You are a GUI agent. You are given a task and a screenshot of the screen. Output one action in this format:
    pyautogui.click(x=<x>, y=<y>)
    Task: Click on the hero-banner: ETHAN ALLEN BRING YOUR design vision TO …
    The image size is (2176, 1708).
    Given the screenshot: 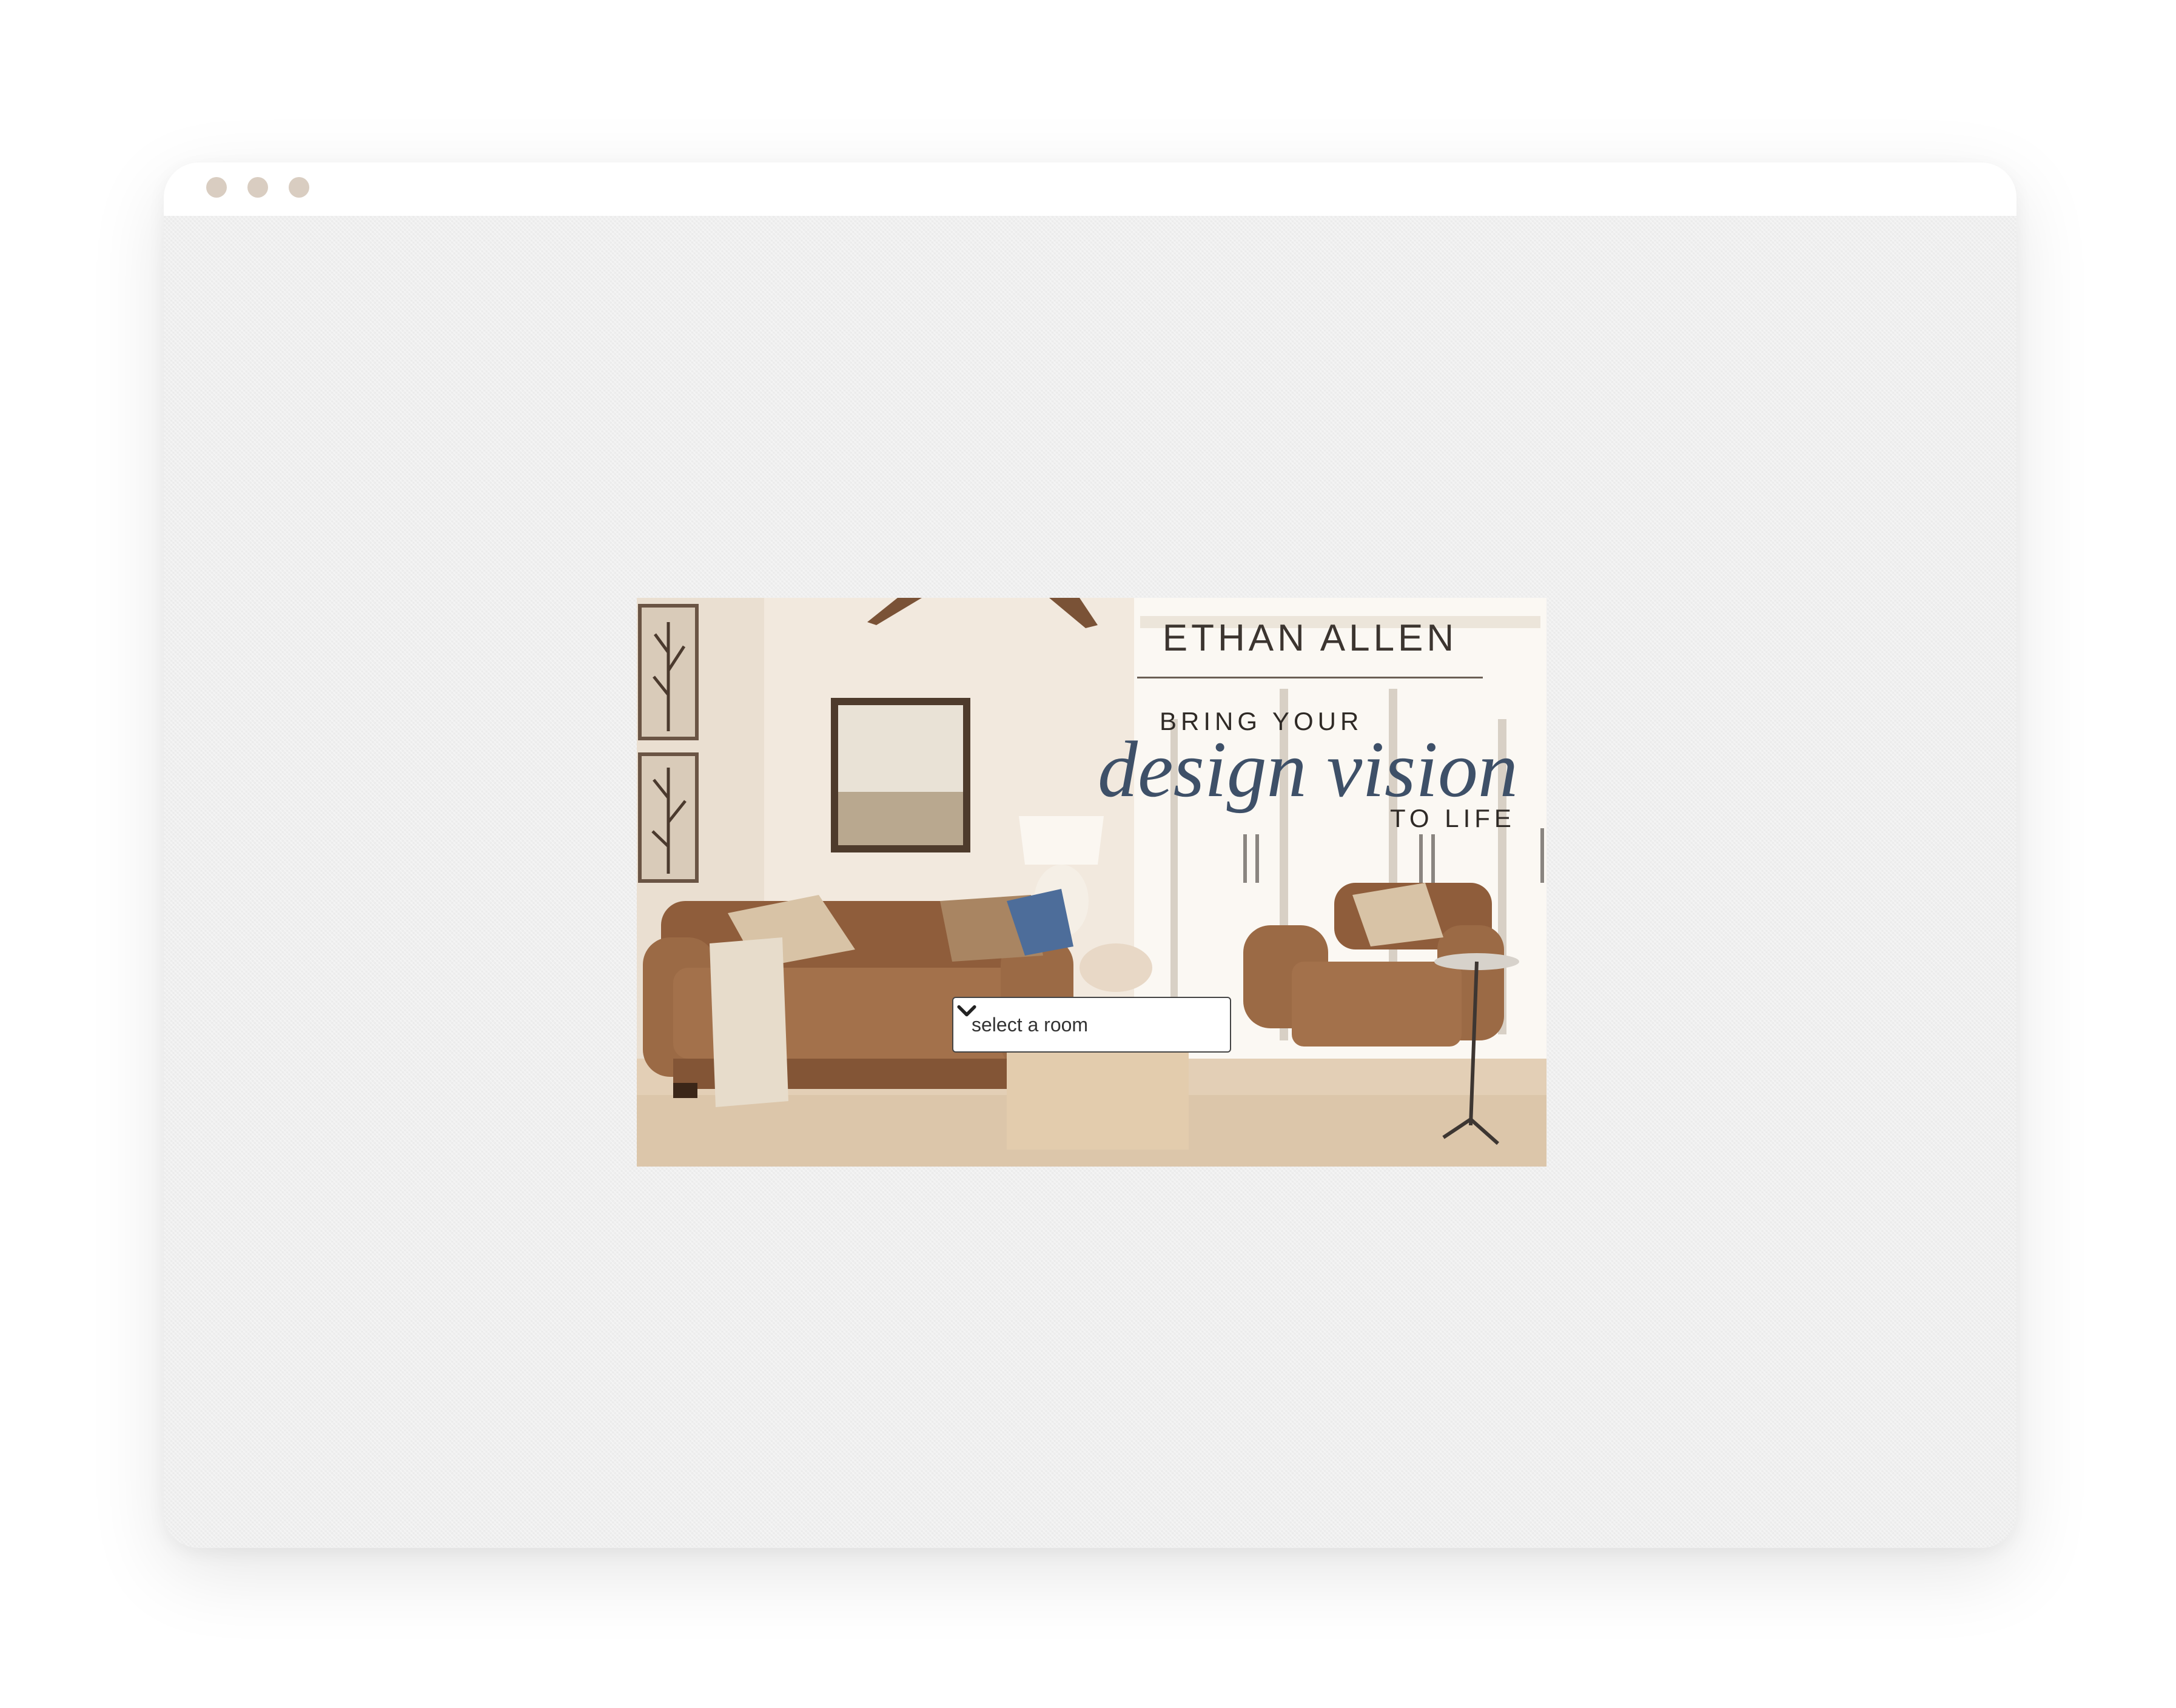 What is the action you would take?
    pyautogui.click(x=1091, y=883)
    